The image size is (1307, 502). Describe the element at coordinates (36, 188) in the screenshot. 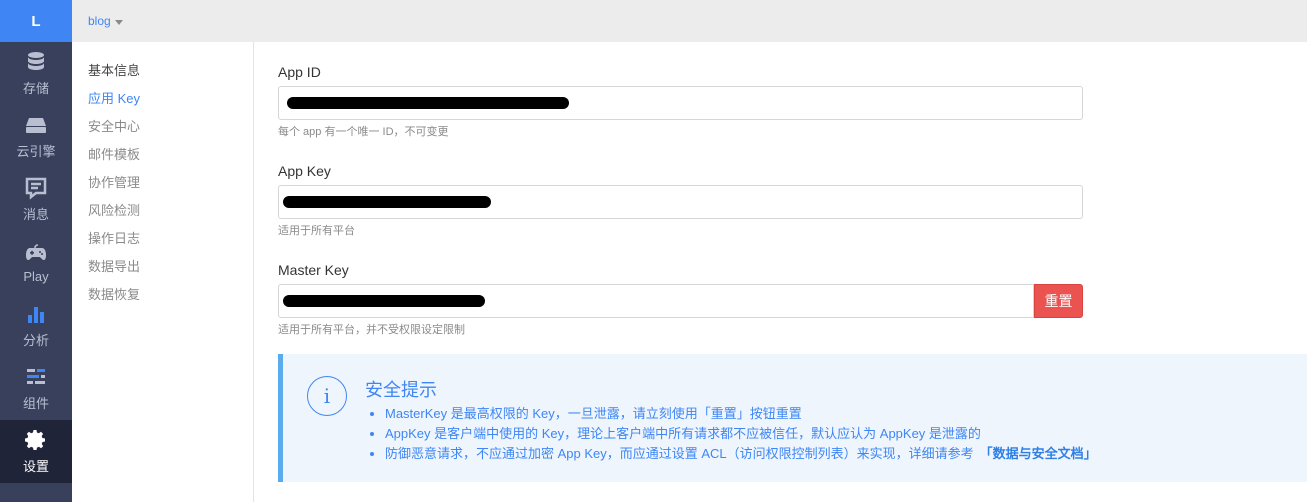

I see `message-icon` at that location.